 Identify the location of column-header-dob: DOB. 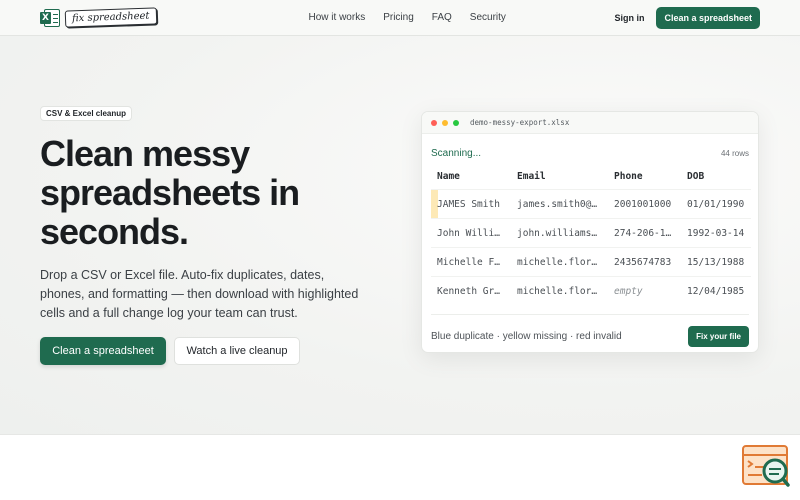
(696, 176).